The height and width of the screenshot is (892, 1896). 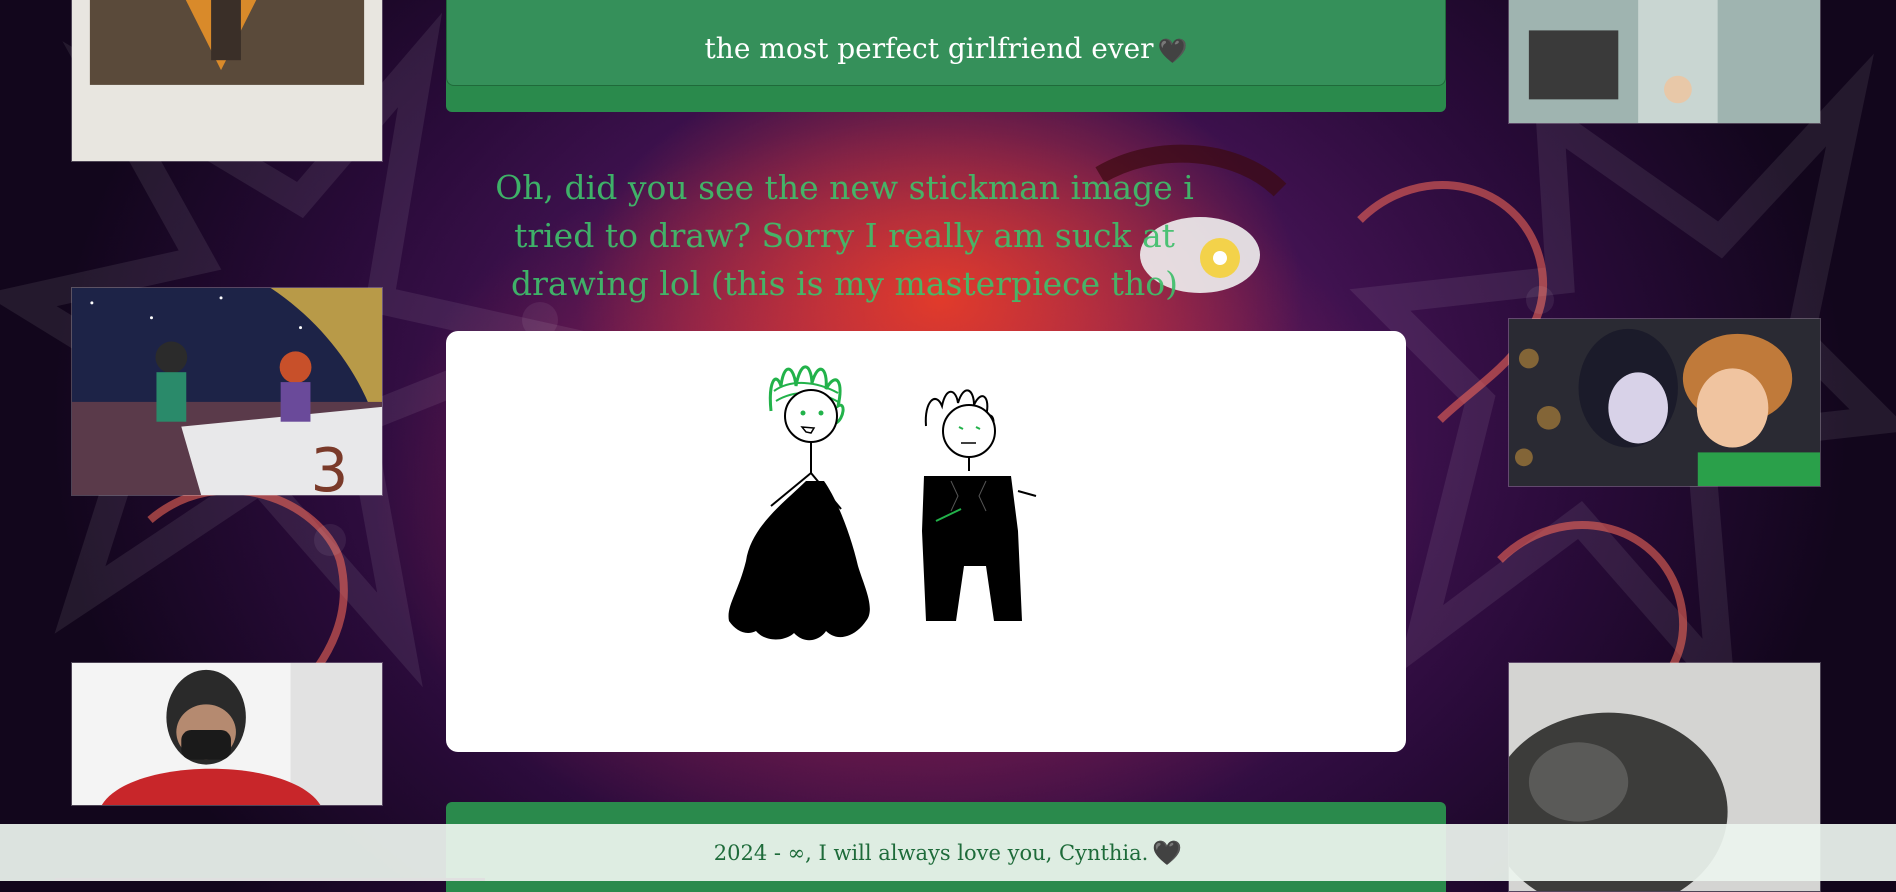 What do you see at coordinates (882, 503) in the screenshot?
I see `stickman-drawing` at bounding box center [882, 503].